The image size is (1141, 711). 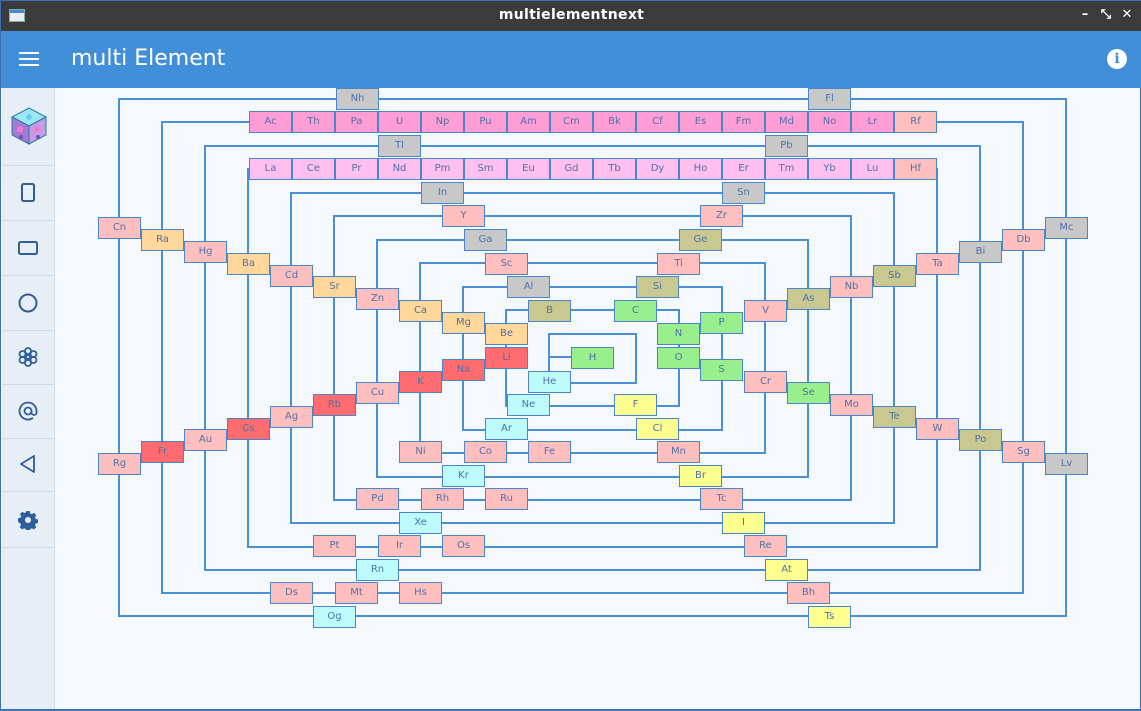 What do you see at coordinates (420, 452) in the screenshot?
I see `element-cell-ni: Ni` at bounding box center [420, 452].